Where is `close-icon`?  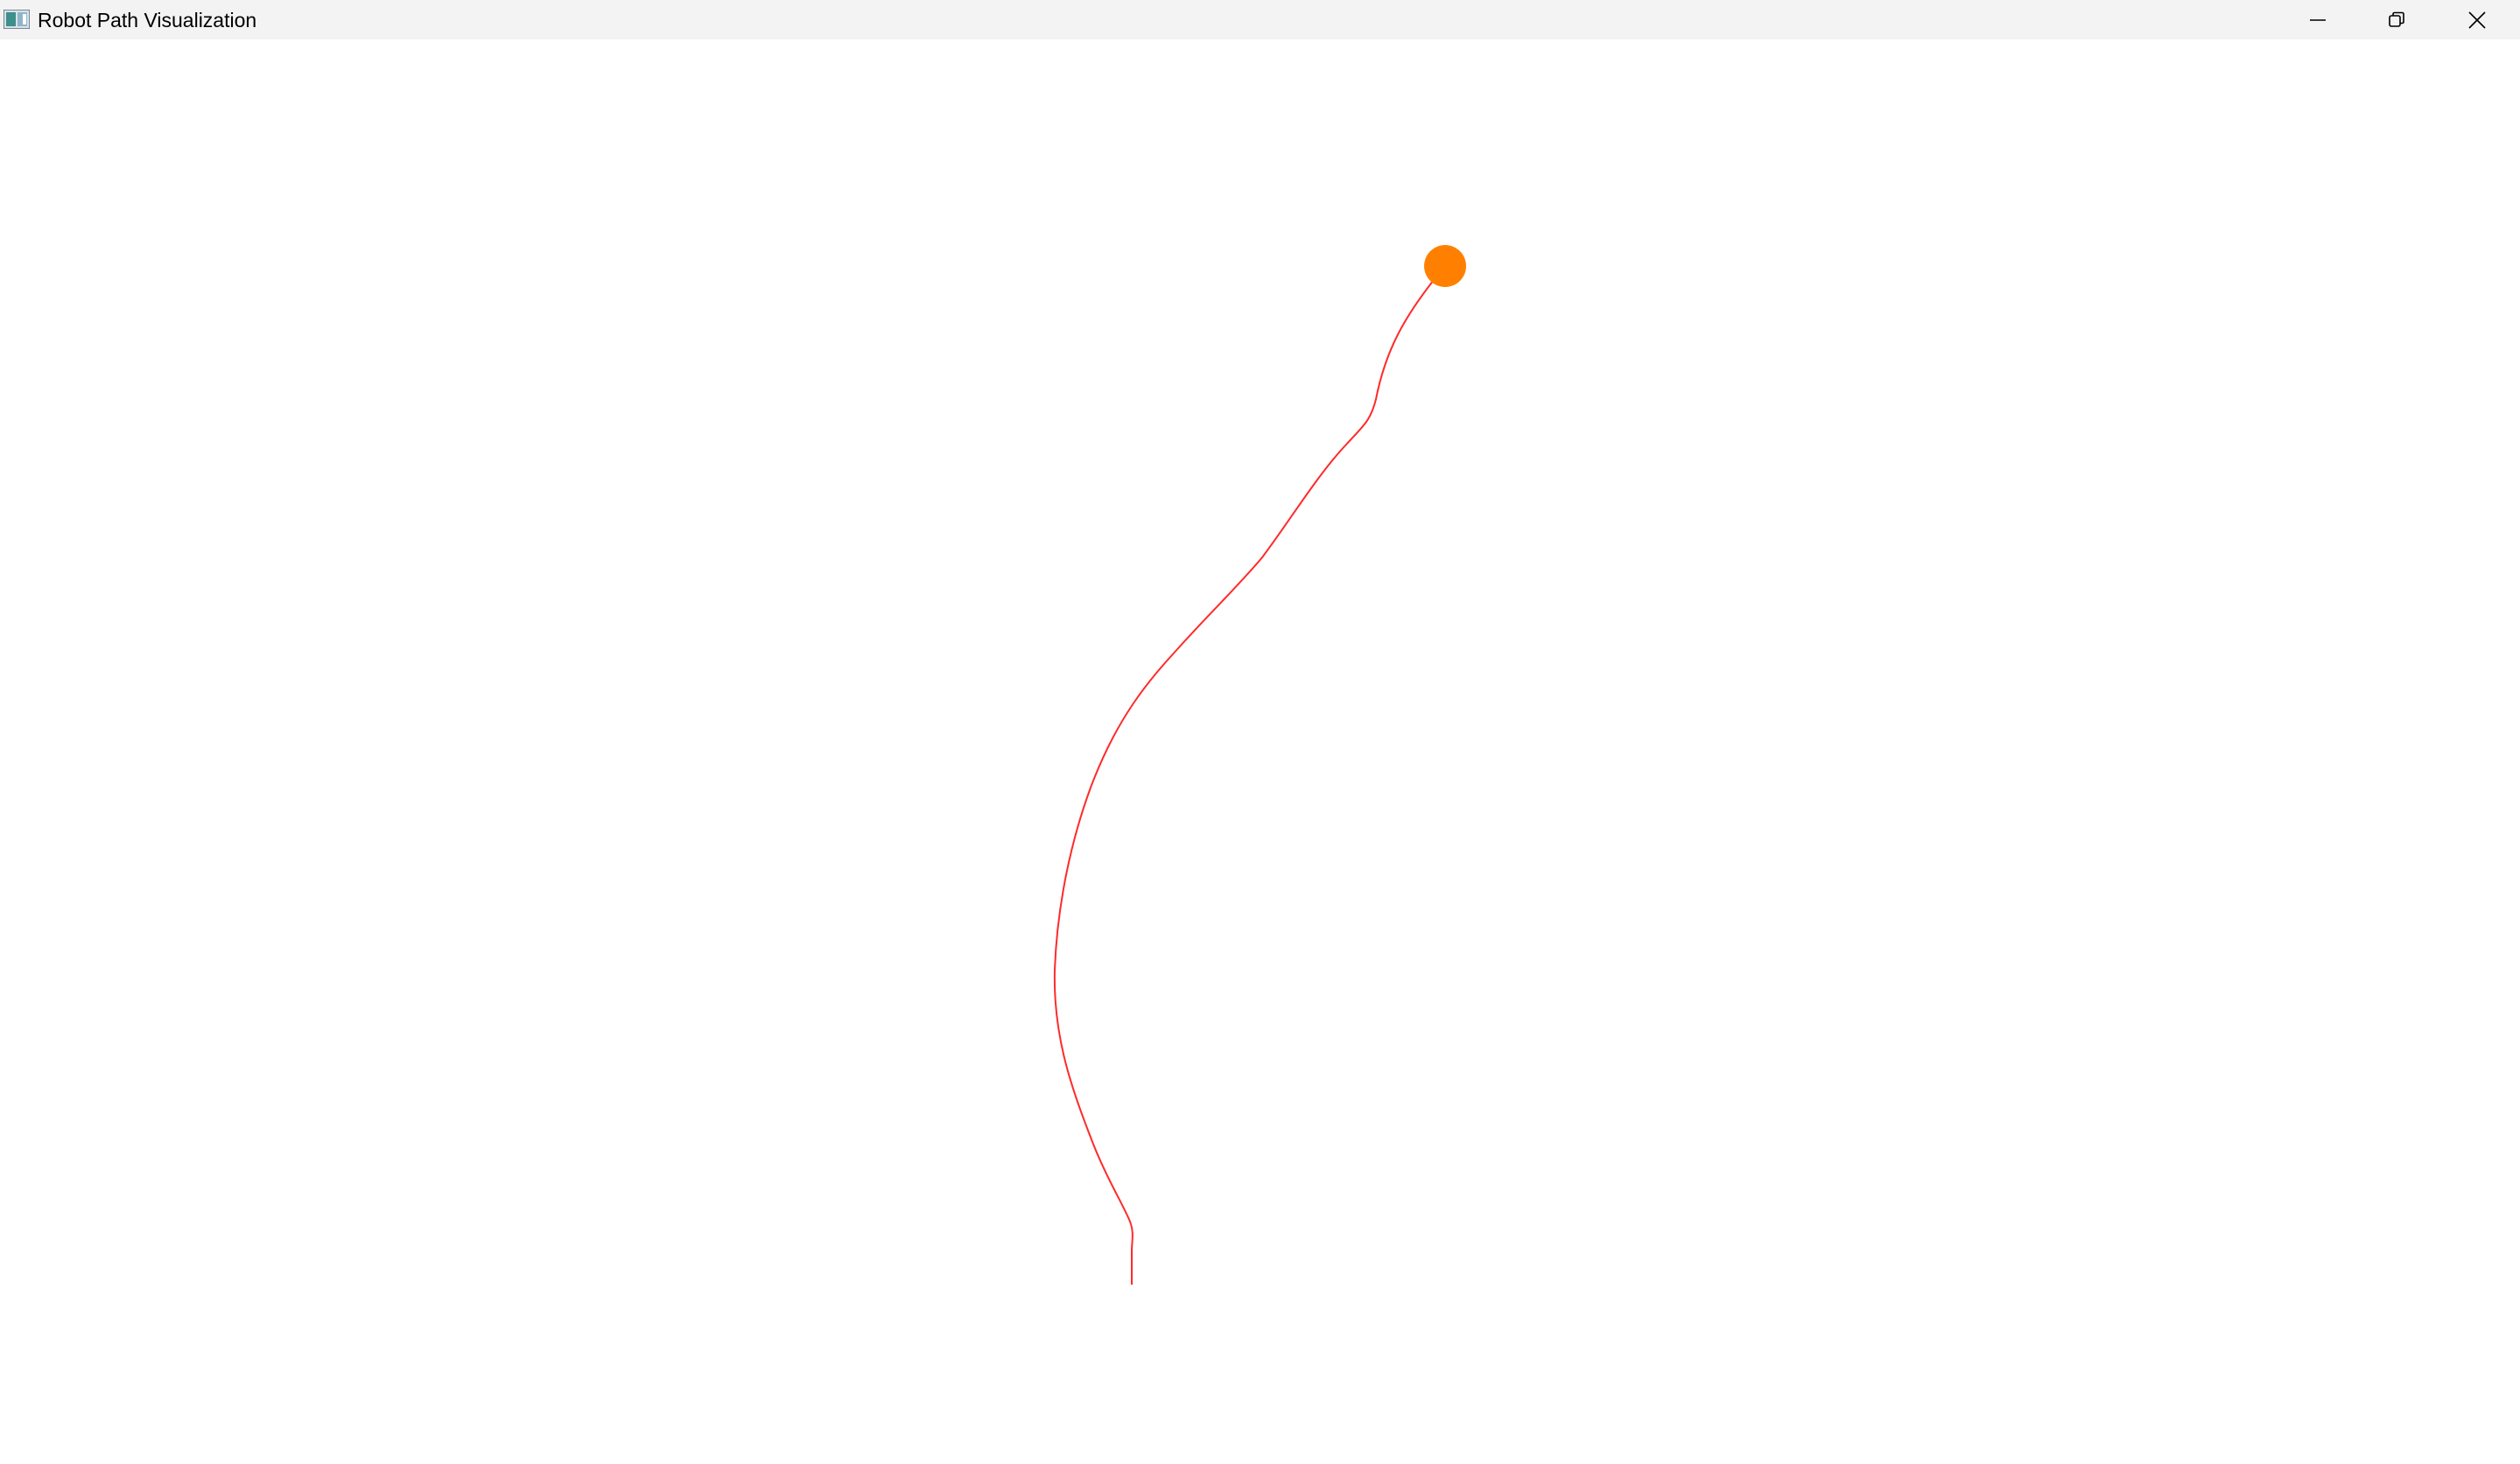 close-icon is located at coordinates (2477, 20).